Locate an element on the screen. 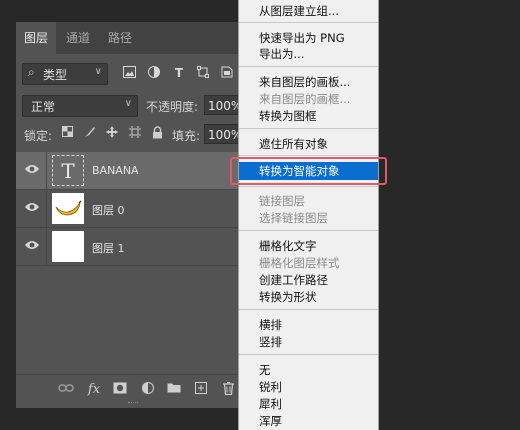 The image size is (520, 430). lock-all-icon is located at coordinates (157, 134).